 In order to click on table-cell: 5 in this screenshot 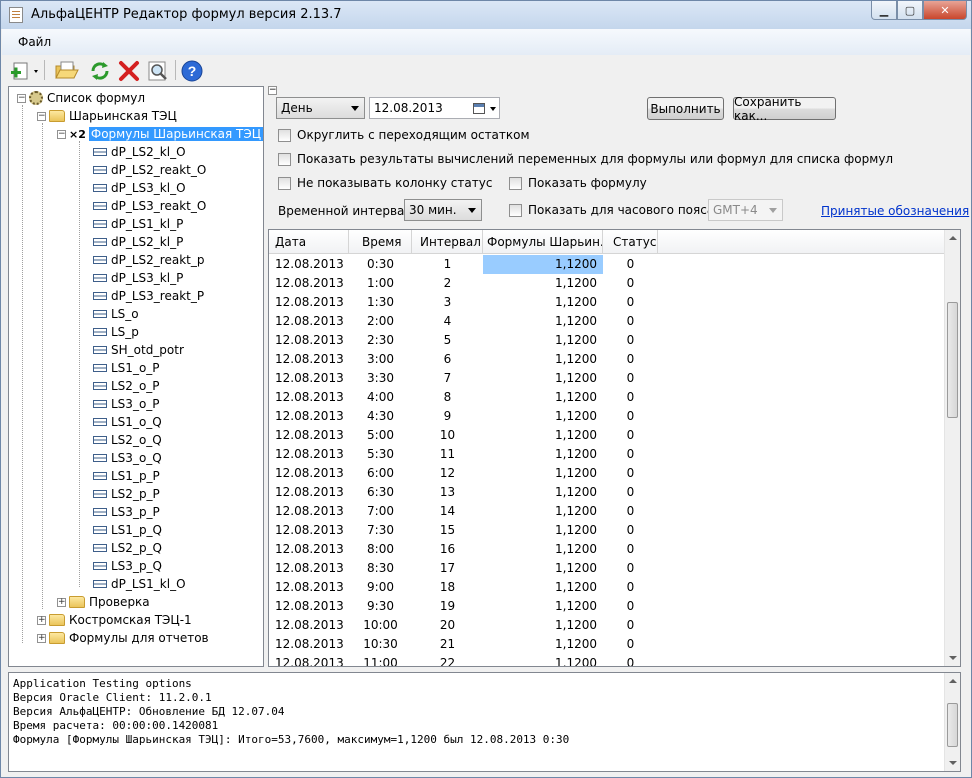, I will do `click(447, 340)`.